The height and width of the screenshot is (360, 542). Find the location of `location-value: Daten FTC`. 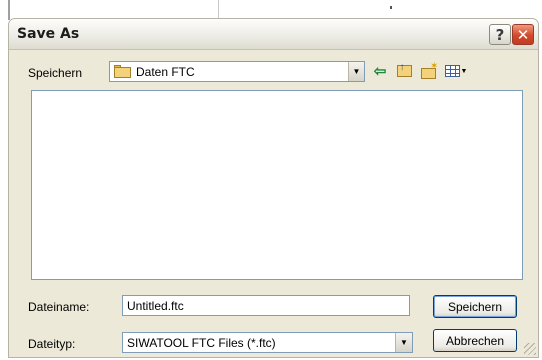

location-value: Daten FTC is located at coordinates (165, 71).